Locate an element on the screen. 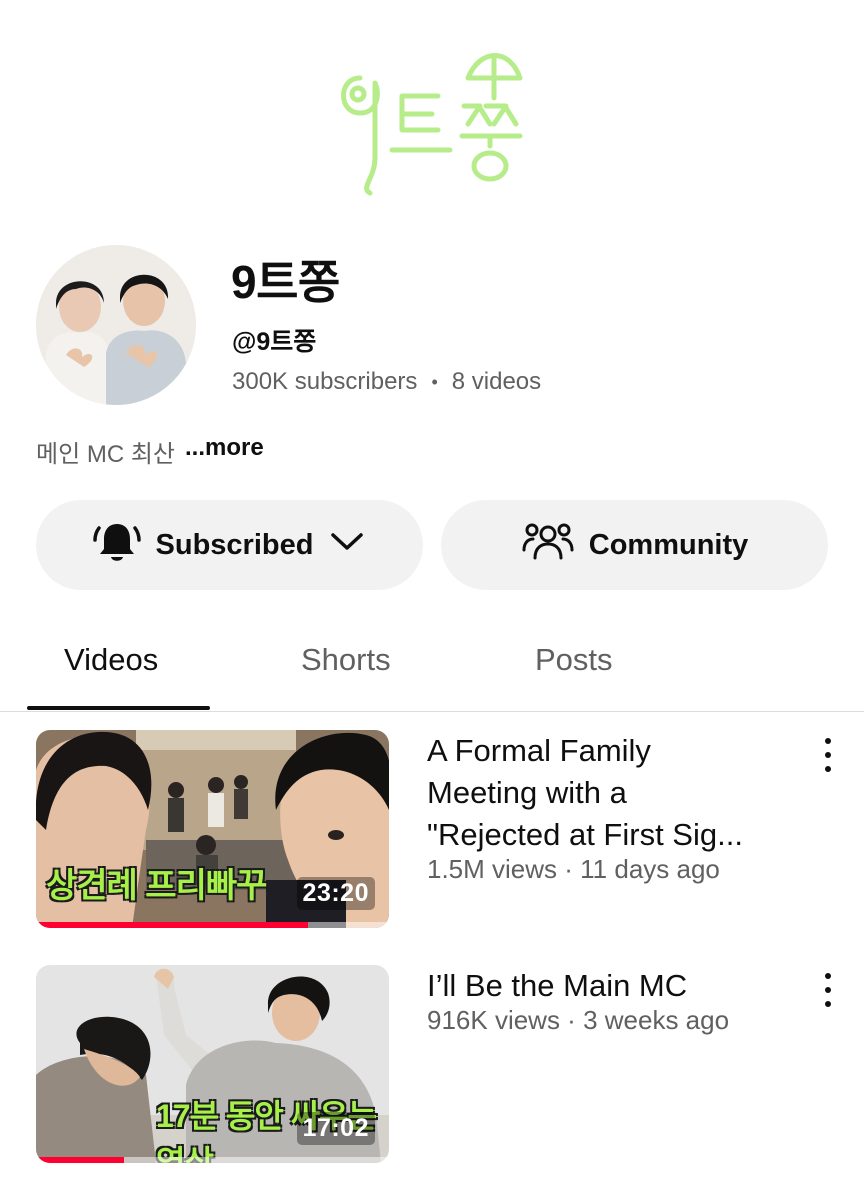 The height and width of the screenshot is (1200, 864). video-title: I’ll Be the Main MC is located at coordinates (612, 986).